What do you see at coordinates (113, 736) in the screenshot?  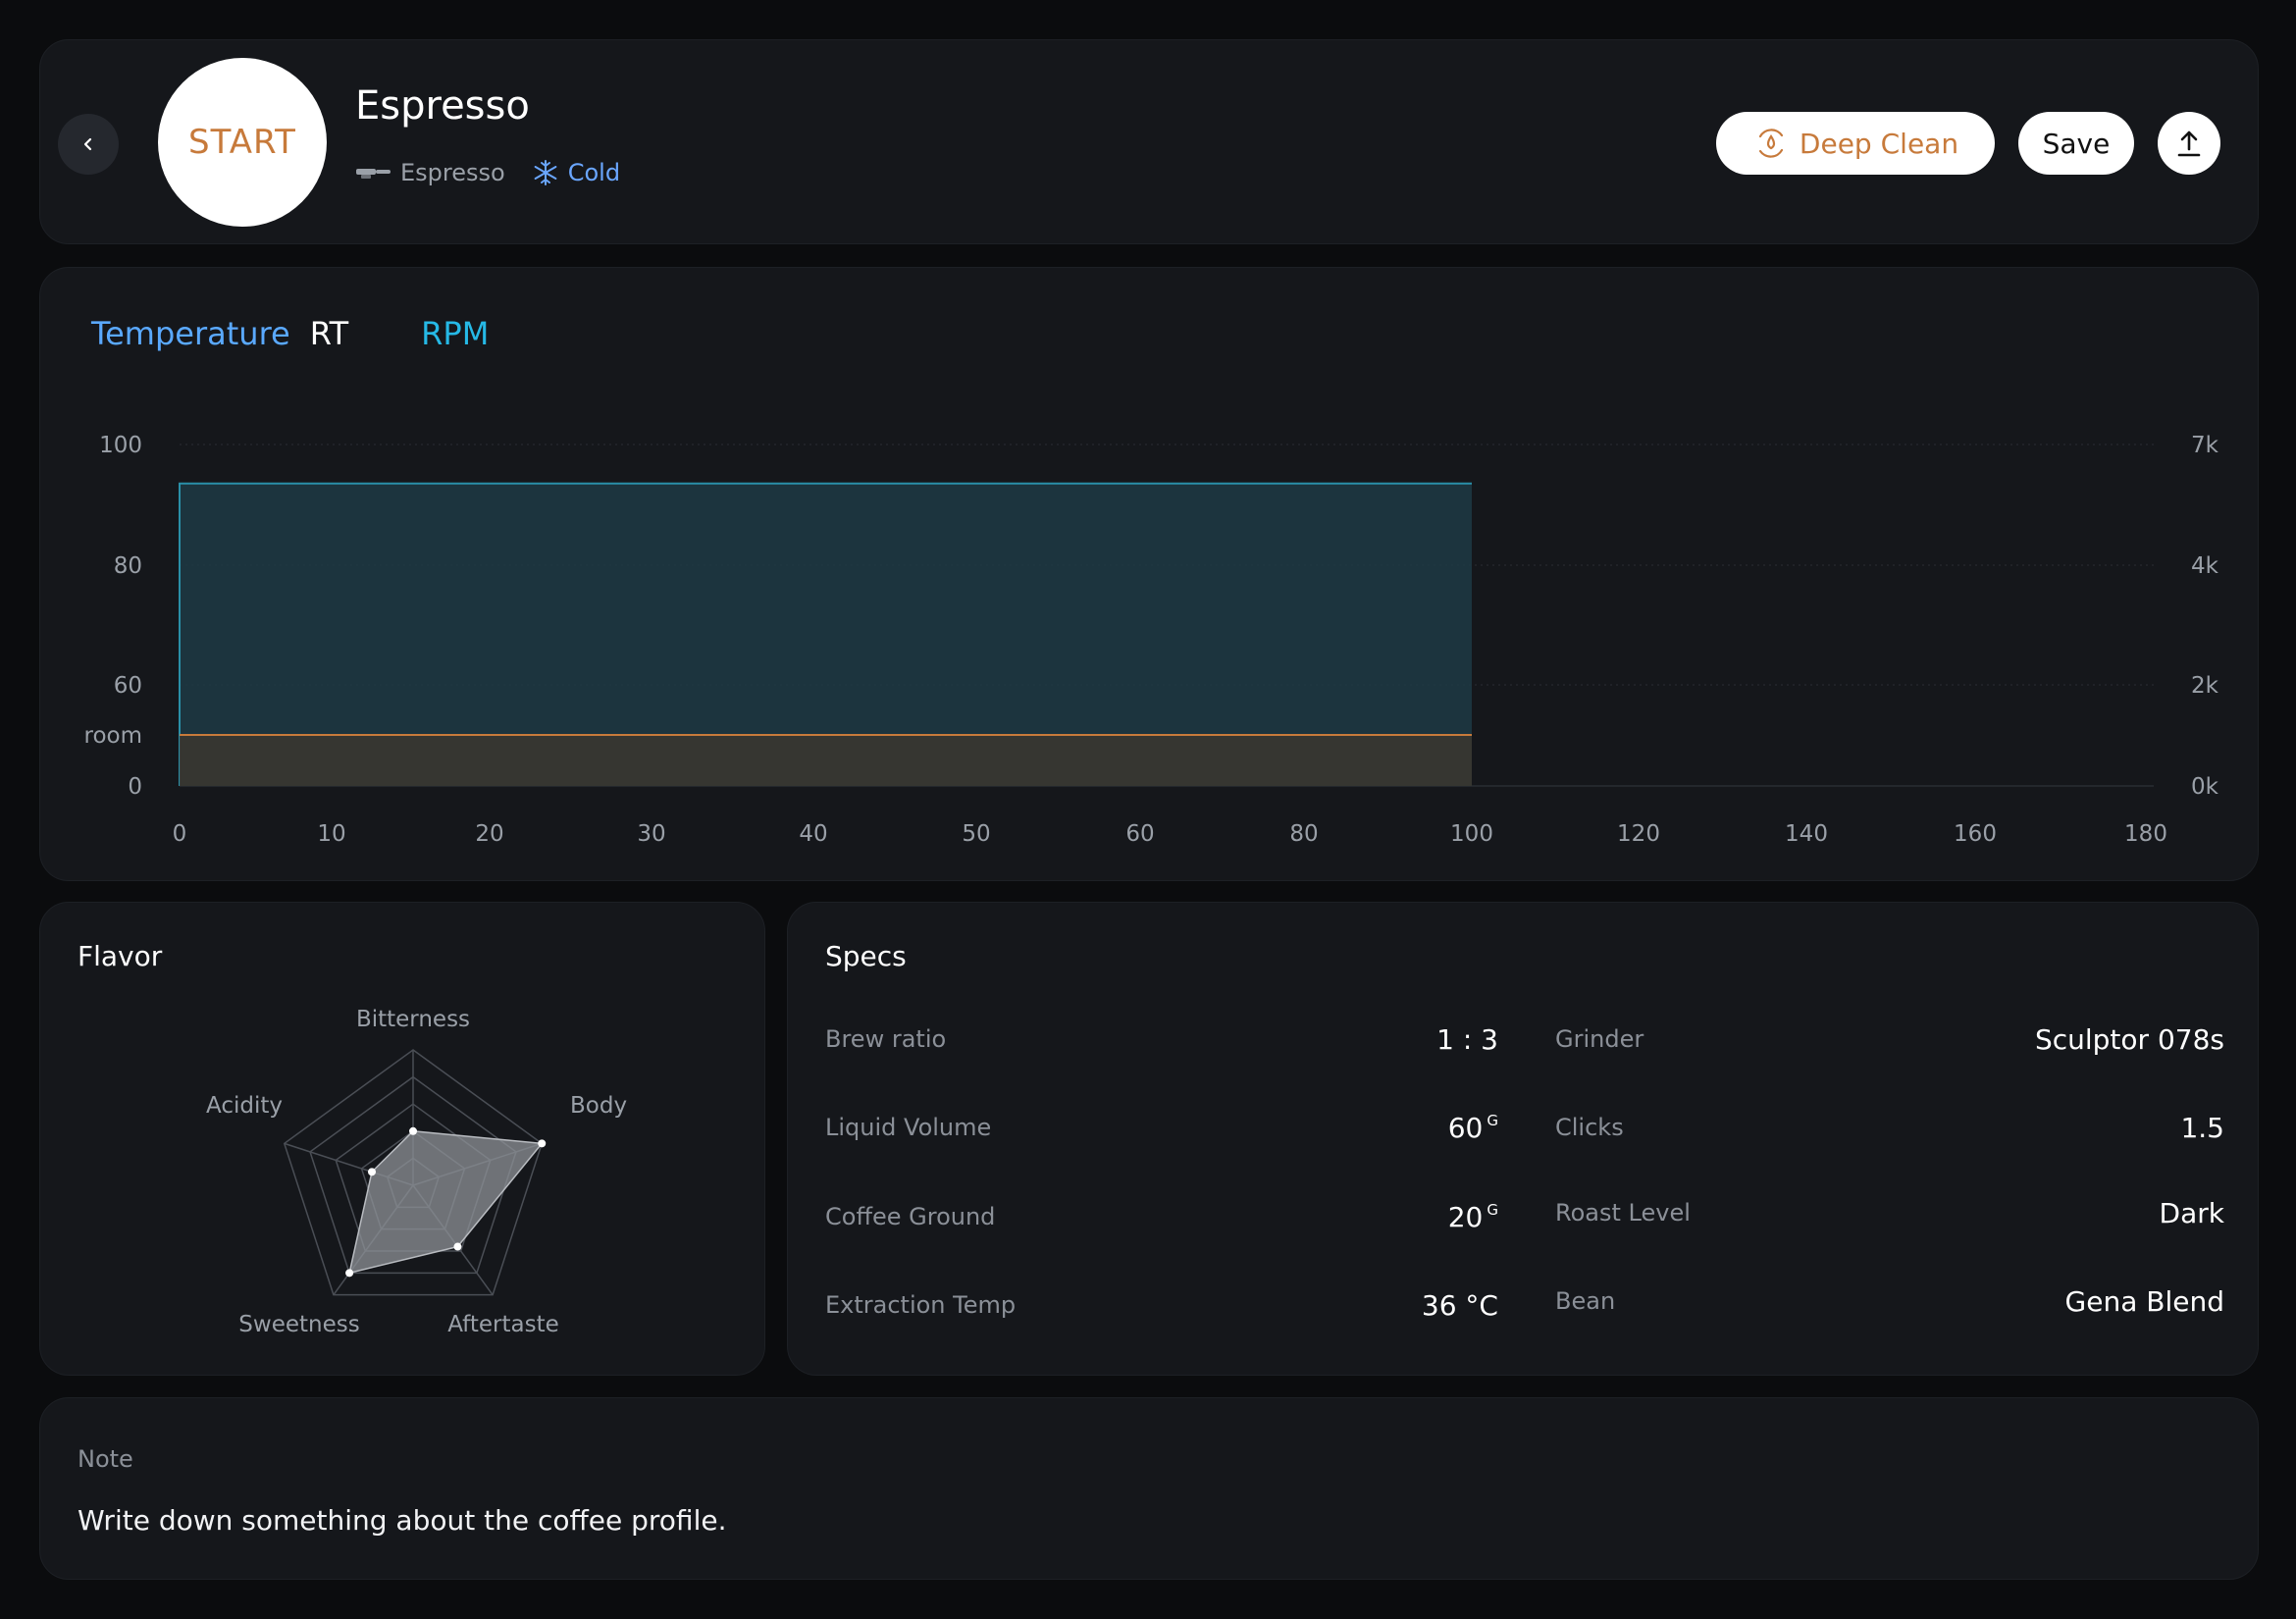 I see `y-left-tick-label: room` at bounding box center [113, 736].